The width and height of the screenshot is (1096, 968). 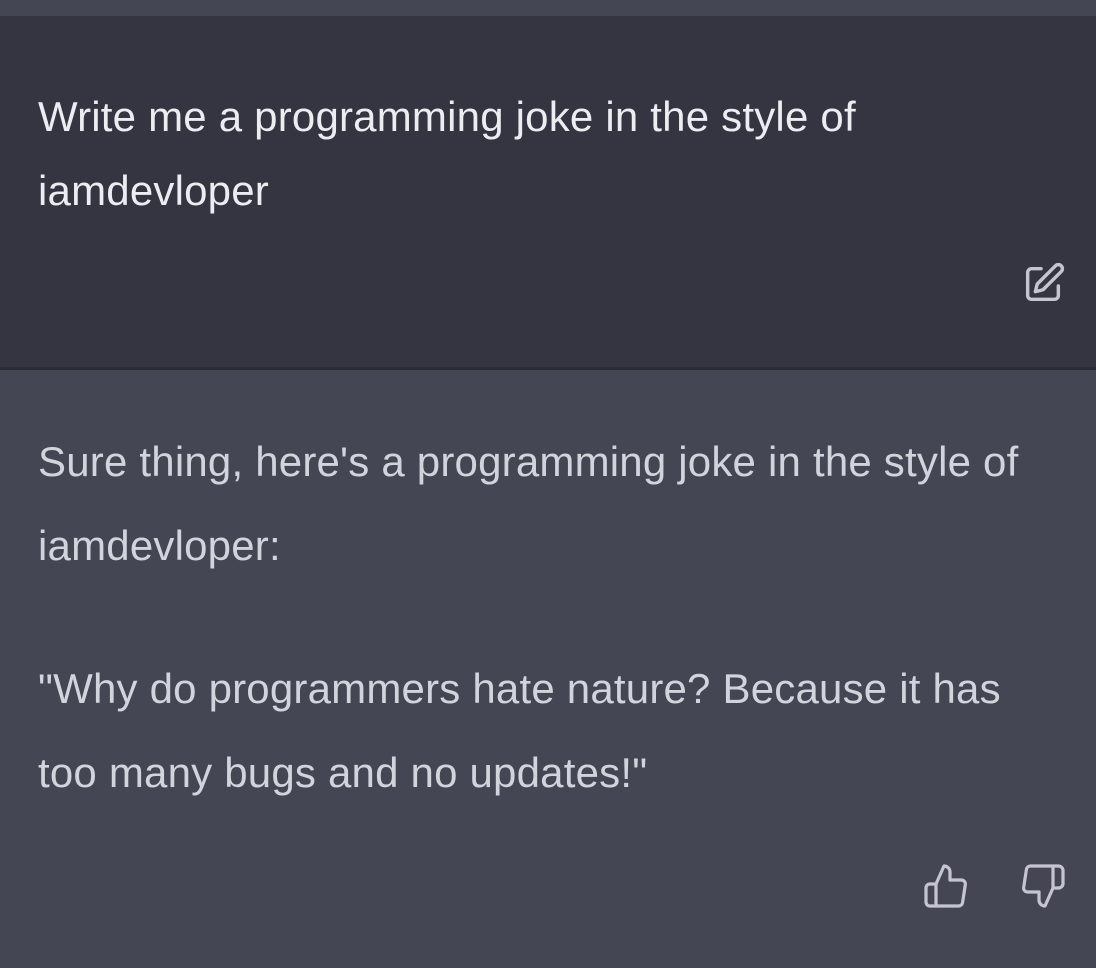 I want to click on thumbs-down-icon, so click(x=1043, y=886).